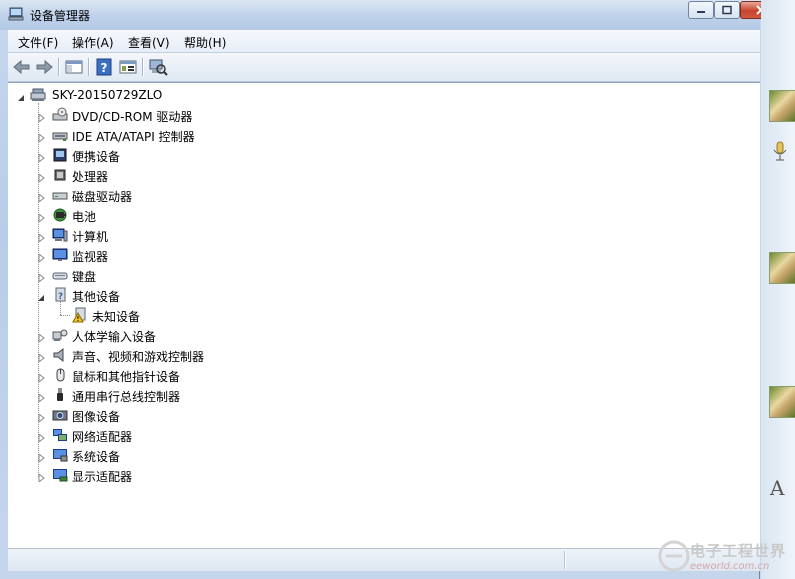 Image resolution: width=795 pixels, height=579 pixels. What do you see at coordinates (60, 455) in the screenshot?
I see `system-device-icon` at bounding box center [60, 455].